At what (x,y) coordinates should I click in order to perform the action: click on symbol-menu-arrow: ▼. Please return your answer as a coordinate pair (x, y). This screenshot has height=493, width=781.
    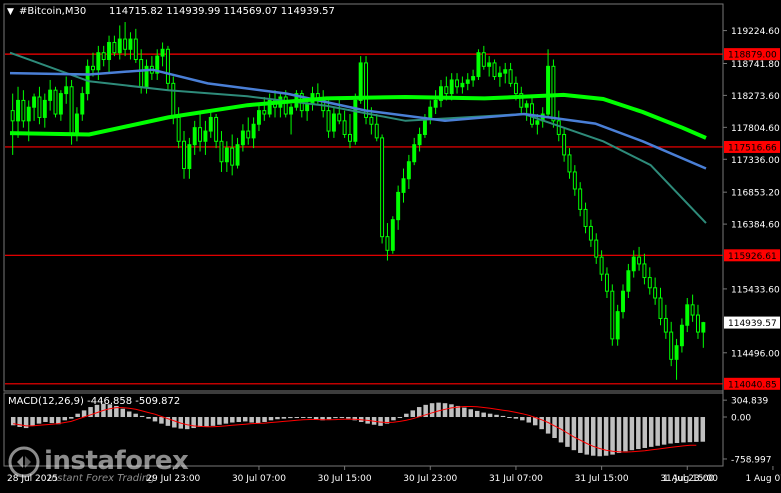
    Looking at the image, I should click on (10, 12).